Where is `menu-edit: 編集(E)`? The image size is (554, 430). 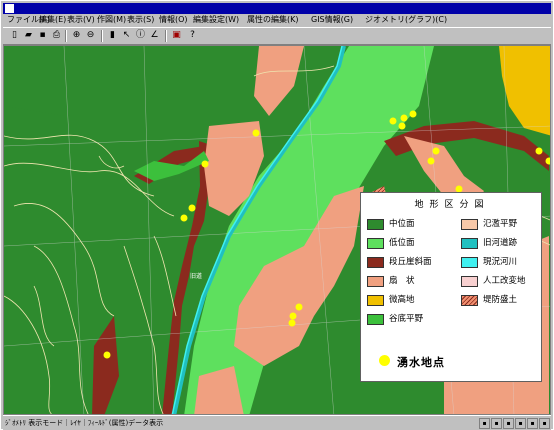 menu-edit: 編集(E) is located at coordinates (52, 20).